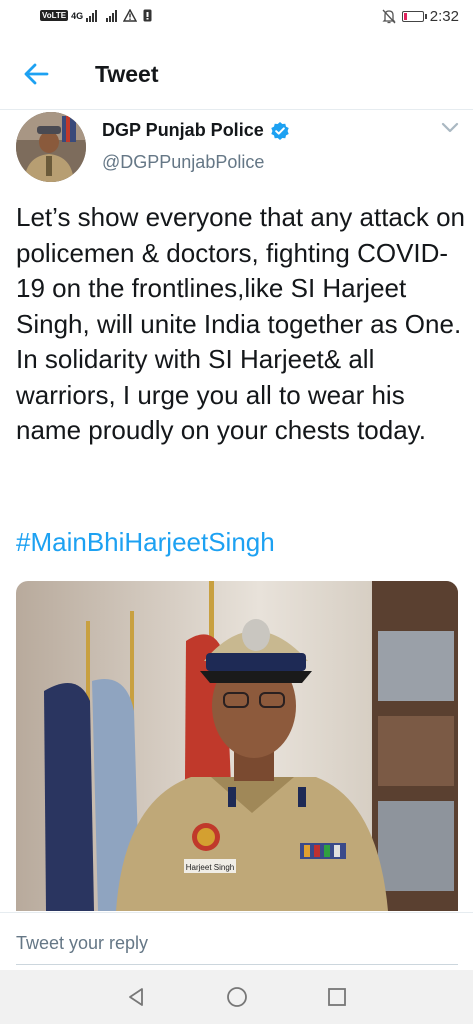 This screenshot has height=1024, width=473. What do you see at coordinates (92, 15) in the screenshot?
I see `signal-icon` at bounding box center [92, 15].